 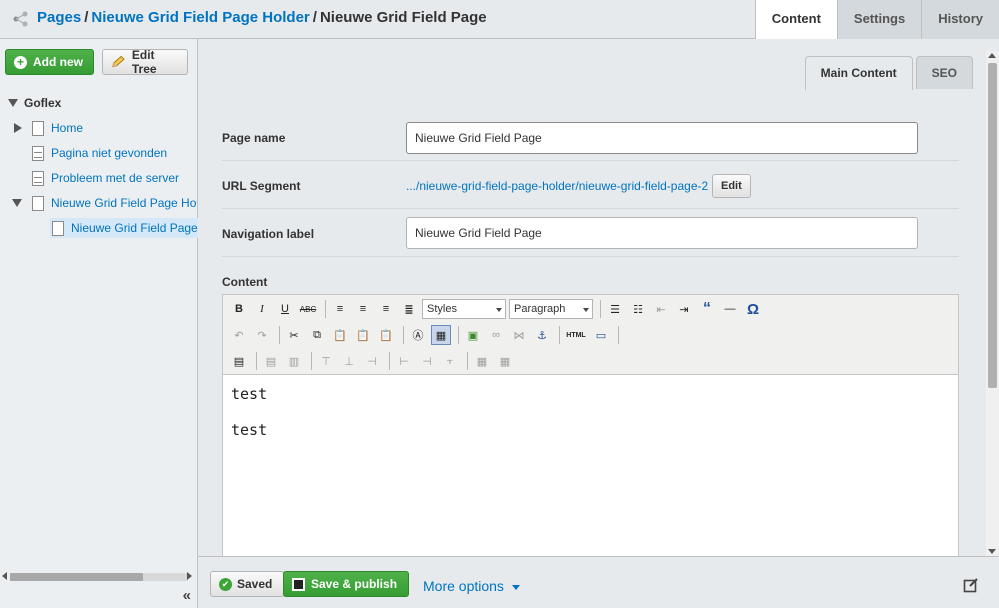 What do you see at coordinates (326, 361) in the screenshot?
I see `row-before-icon: ⊤` at bounding box center [326, 361].